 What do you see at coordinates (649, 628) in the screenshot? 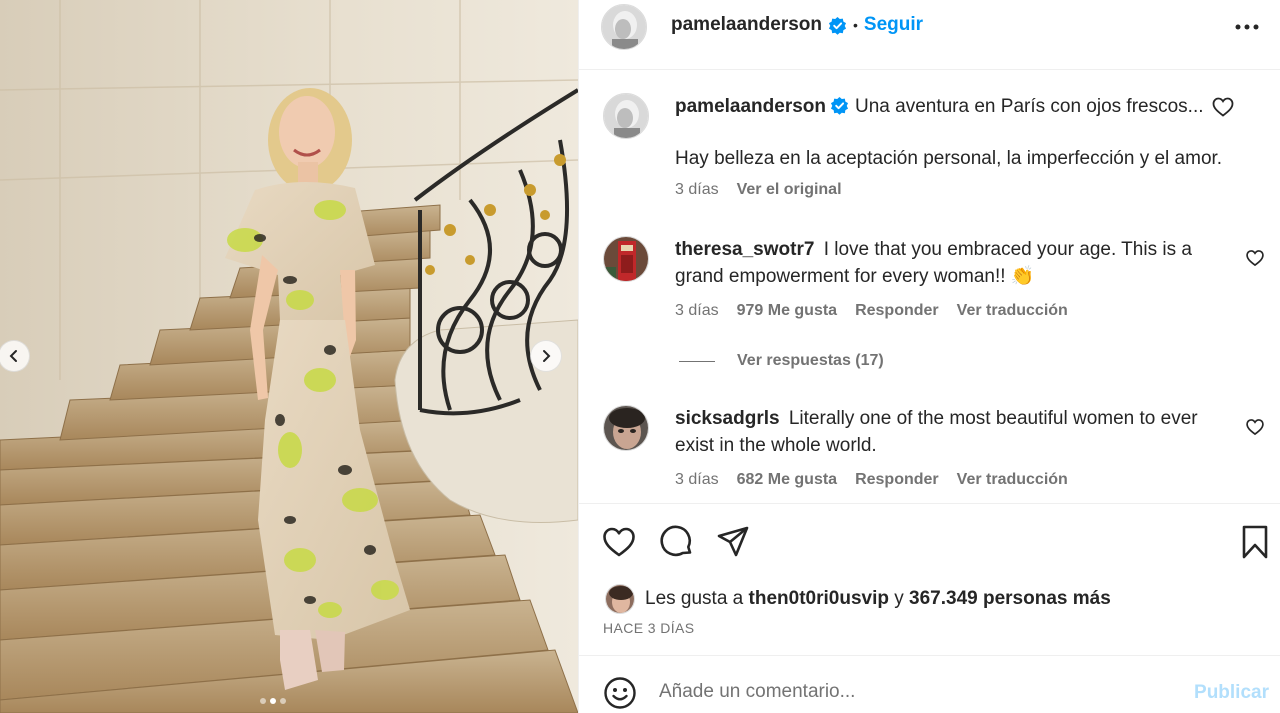
I see `post-timestamp: HACE 3 DÍAS` at bounding box center [649, 628].